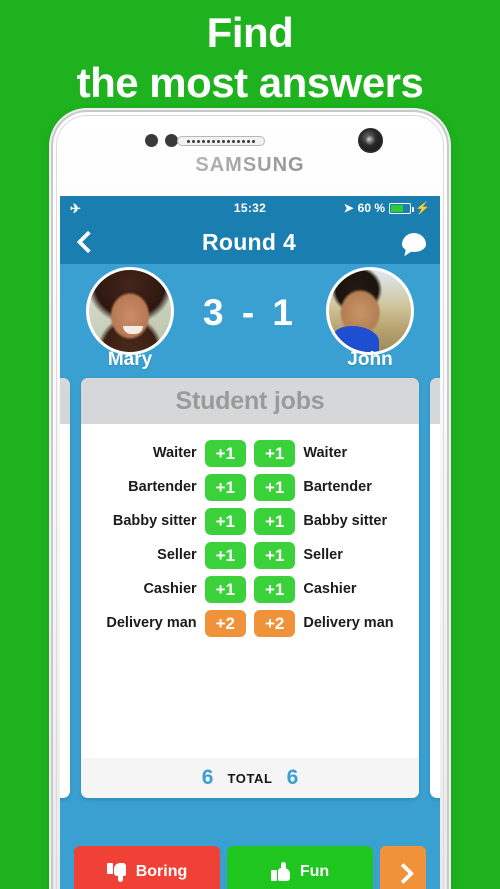 This screenshot has width=500, height=889. I want to click on proximity-sensor-icon, so click(151, 140).